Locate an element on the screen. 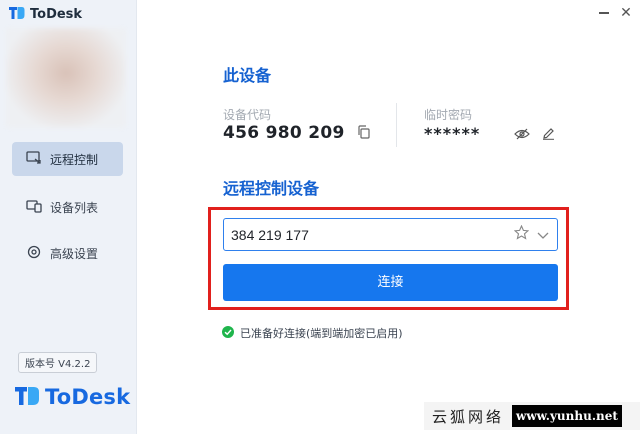  eye-off-icon is located at coordinates (522, 134).